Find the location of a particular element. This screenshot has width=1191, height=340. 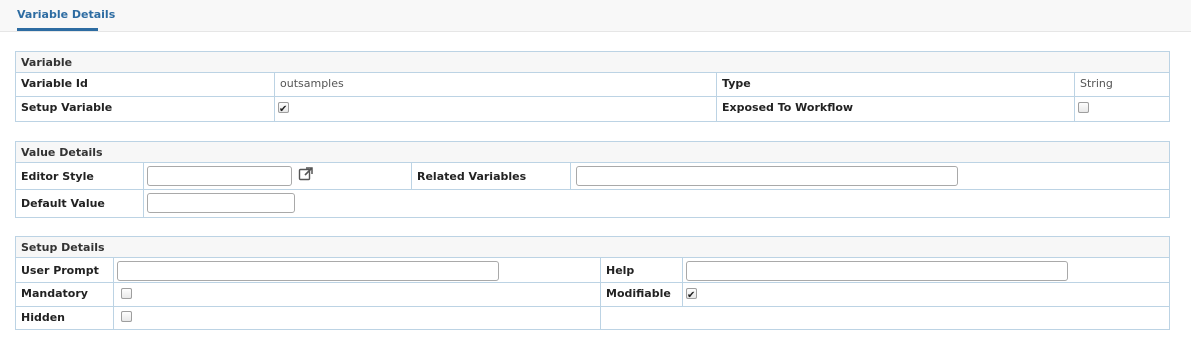

active-tab-indicator is located at coordinates (57, 29).